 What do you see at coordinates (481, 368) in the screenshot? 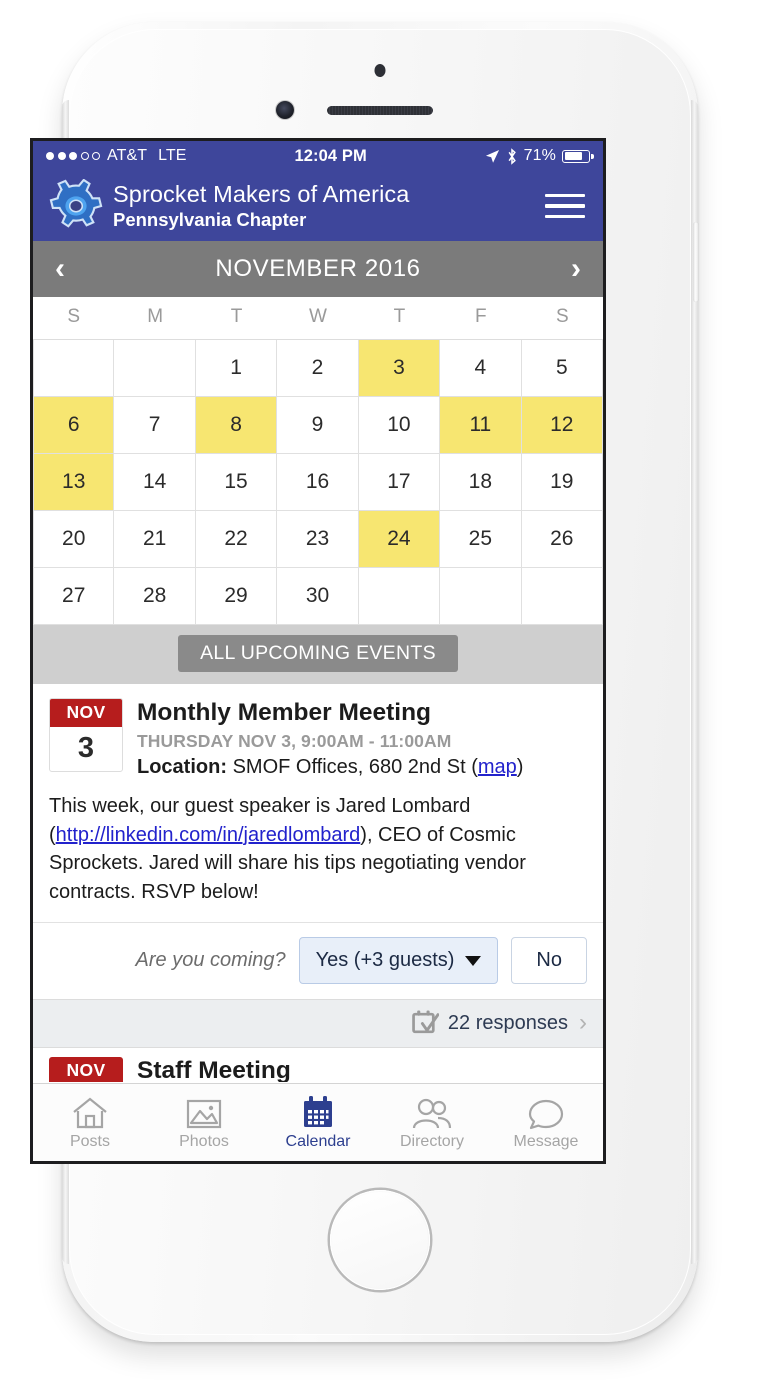
I see `calendar-day-4: 4` at bounding box center [481, 368].